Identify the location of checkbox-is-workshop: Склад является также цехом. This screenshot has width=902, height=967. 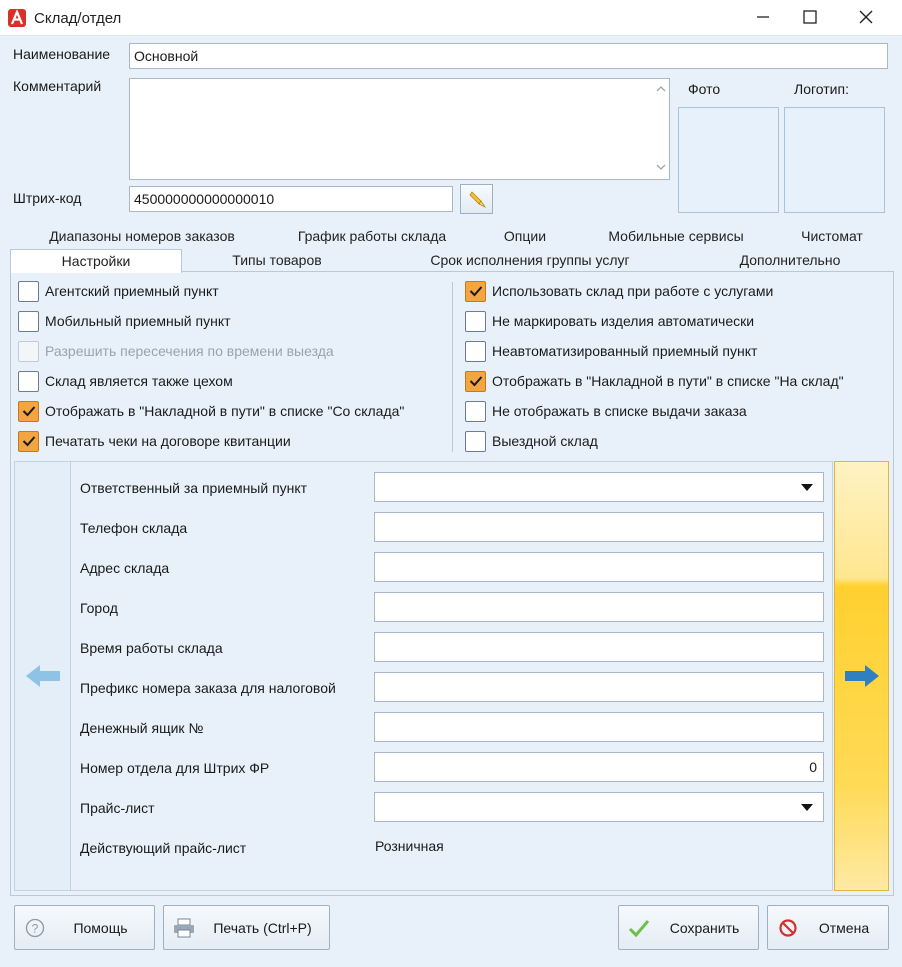
(125, 381).